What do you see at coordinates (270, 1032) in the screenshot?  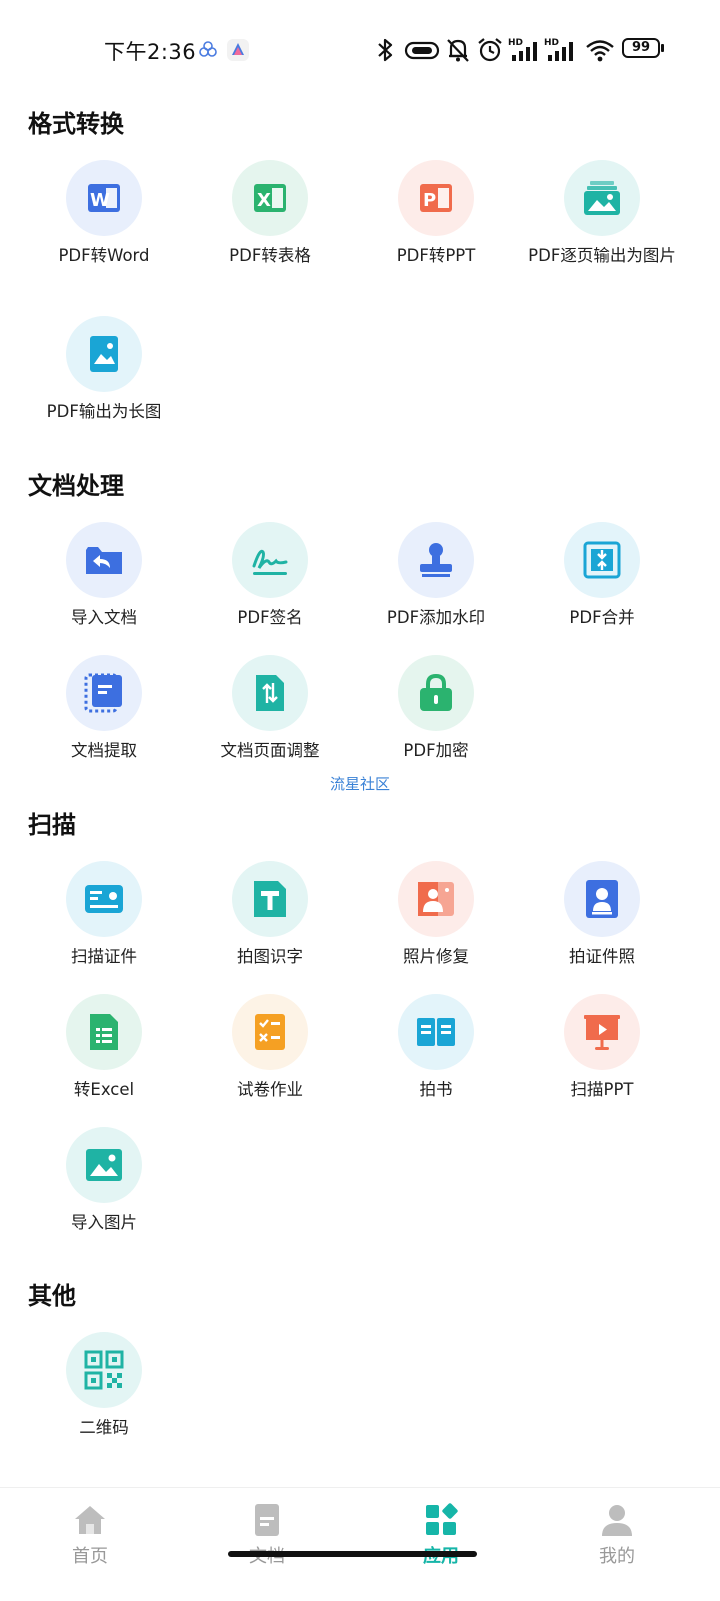 I see `exam-icon` at bounding box center [270, 1032].